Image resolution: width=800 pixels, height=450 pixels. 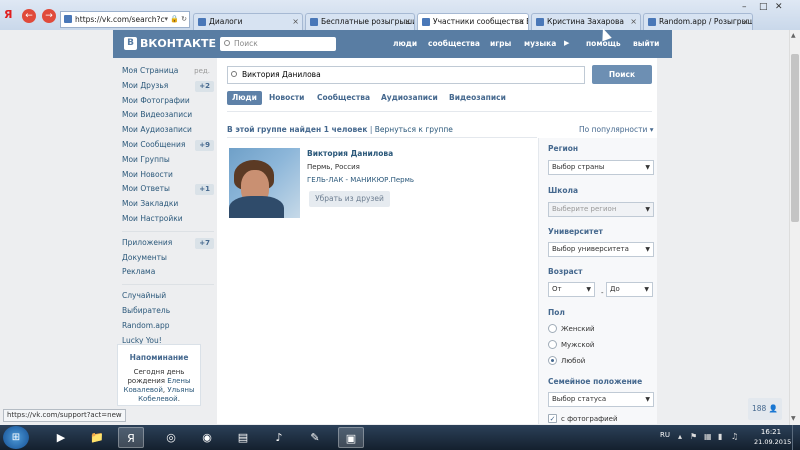 What do you see at coordinates (49, 16) in the screenshot?
I see `forward-button: →` at bounding box center [49, 16].